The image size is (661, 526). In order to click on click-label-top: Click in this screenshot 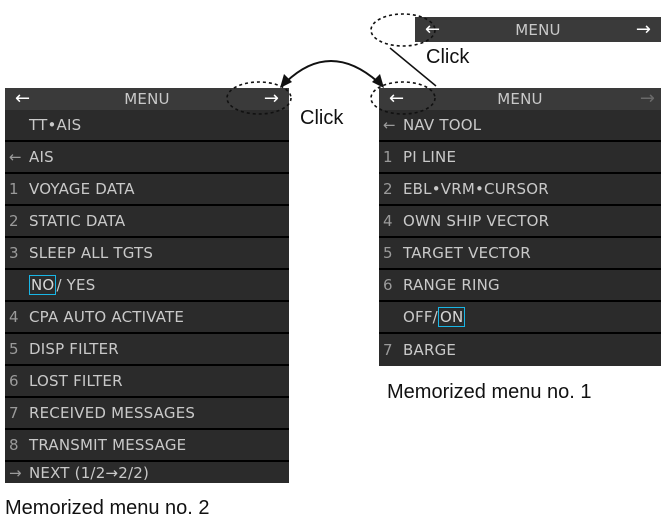, I will do `click(448, 57)`.